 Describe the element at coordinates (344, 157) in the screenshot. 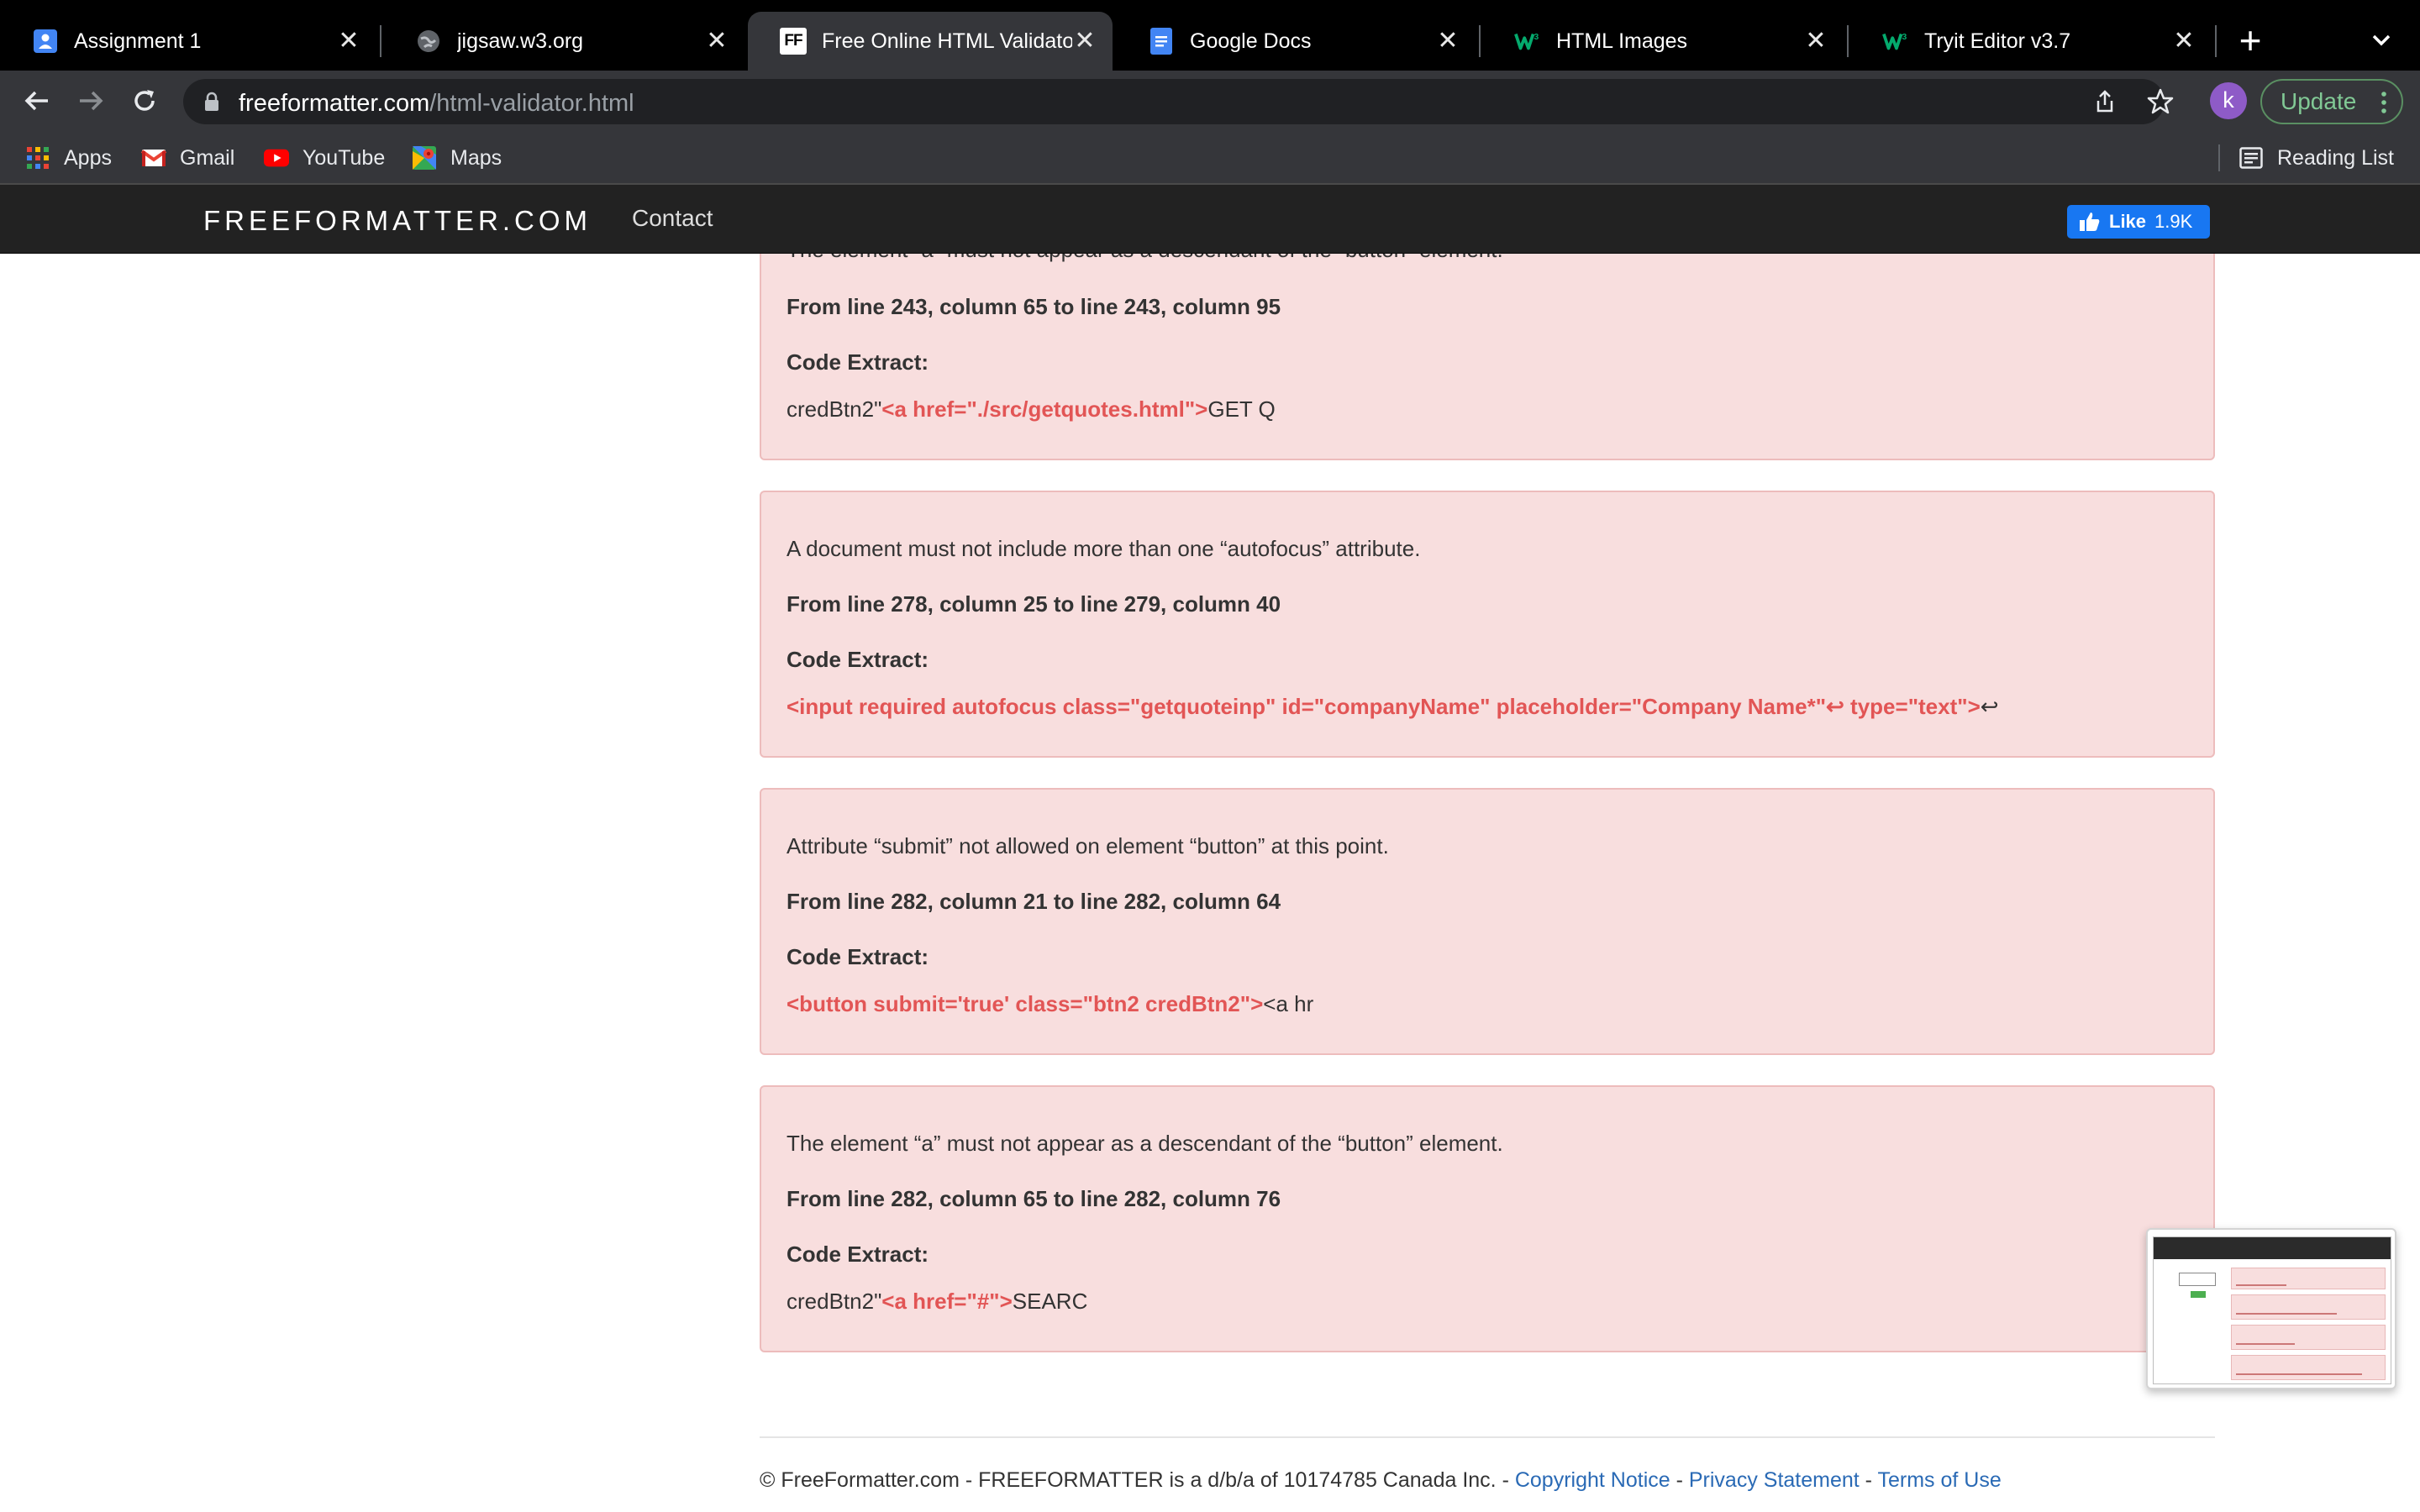

I see `bookmark-label: YouTube` at that location.